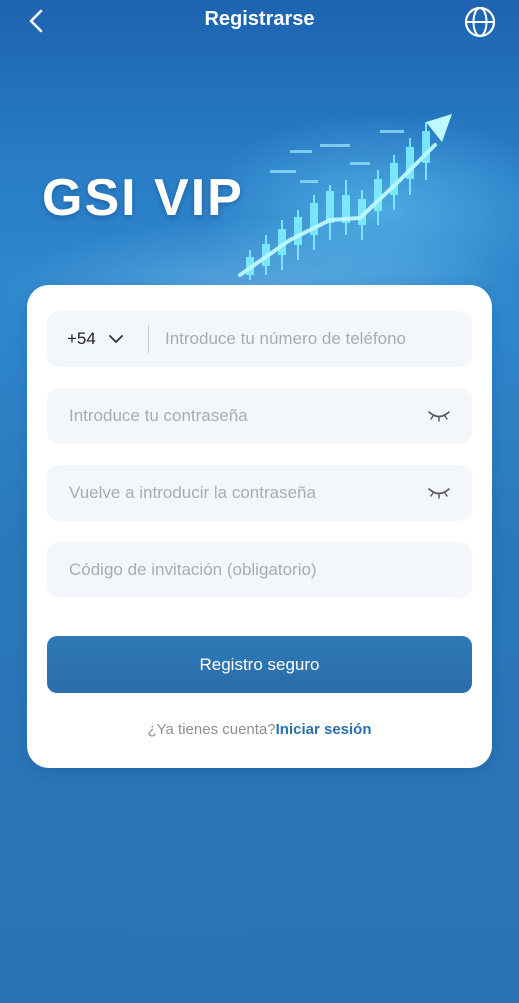  What do you see at coordinates (264, 570) in the screenshot?
I see `invite-code-input` at bounding box center [264, 570].